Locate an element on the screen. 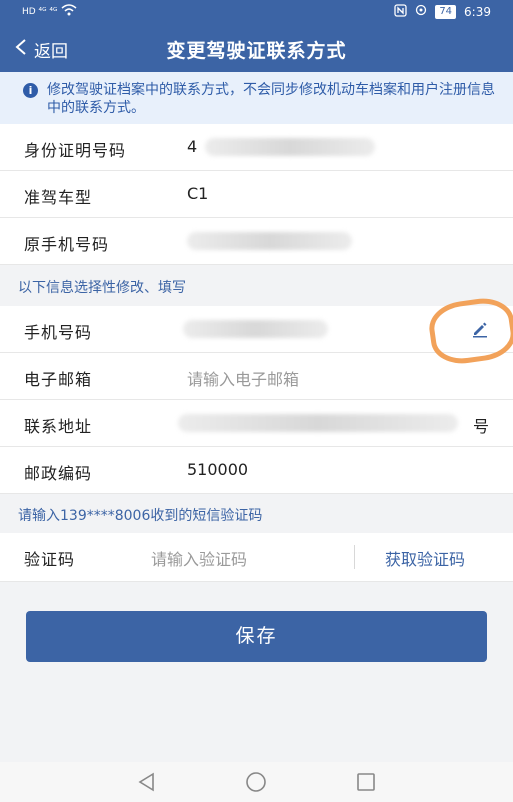 The width and height of the screenshot is (513, 802). page-title: 变更驾驶证联系方式 is located at coordinates (256, 51).